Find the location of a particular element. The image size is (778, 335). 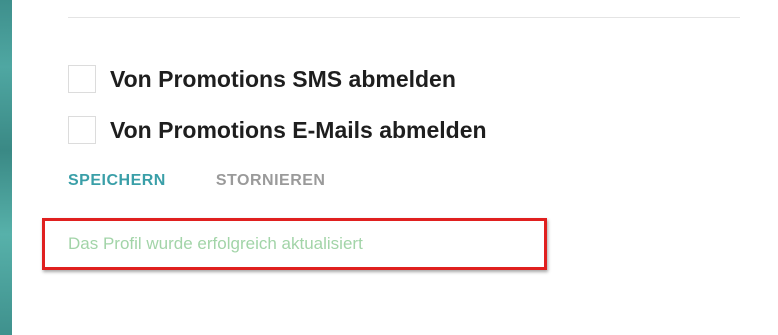

cancel-button: STORNIEREN is located at coordinates (271, 181).